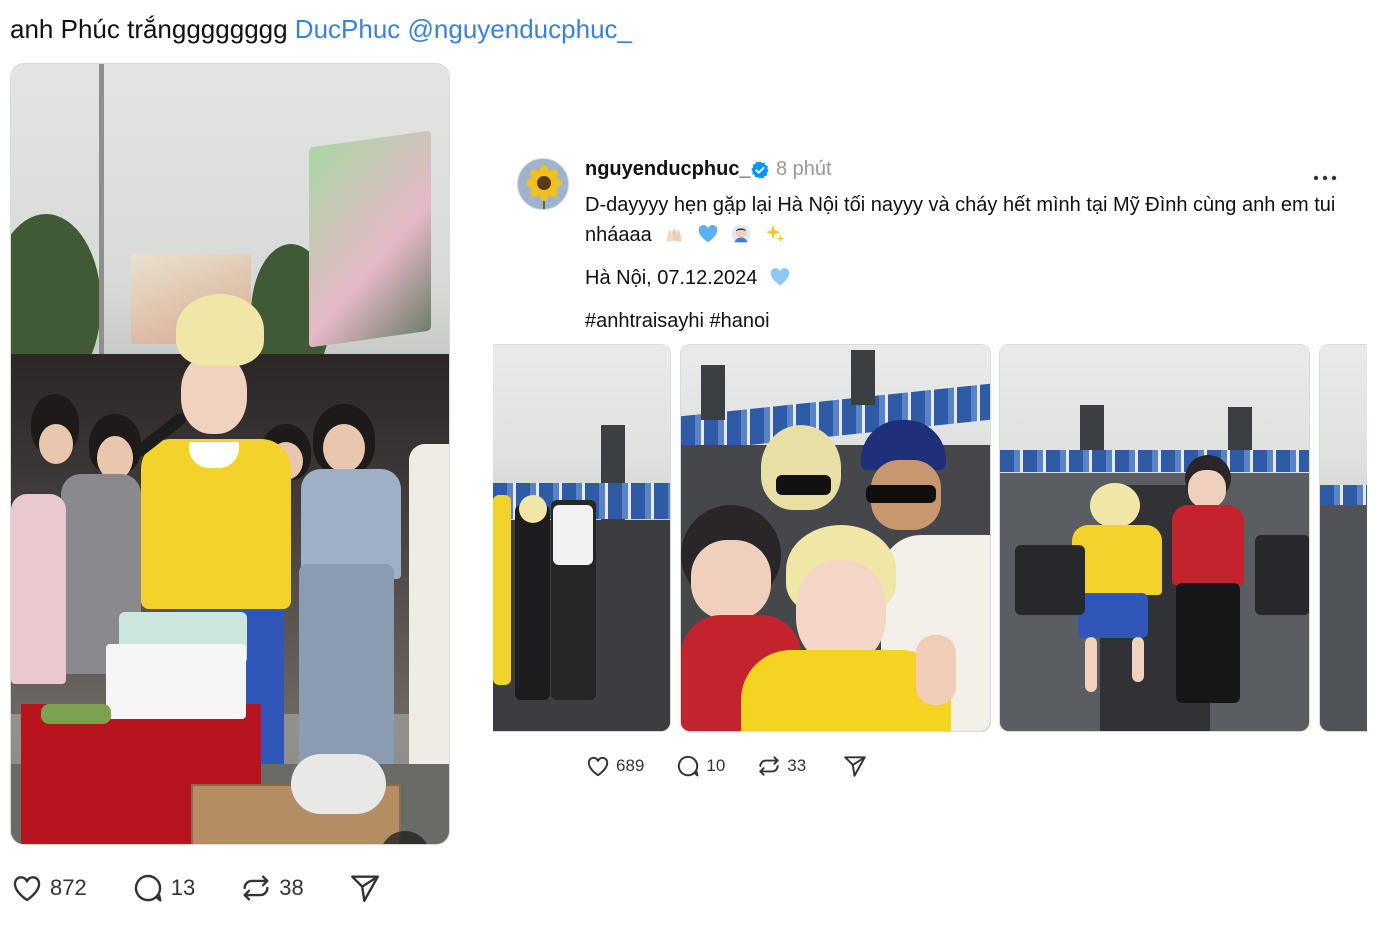  Describe the element at coordinates (573, 535) in the screenshot. I see `photo-person-shirt` at that location.